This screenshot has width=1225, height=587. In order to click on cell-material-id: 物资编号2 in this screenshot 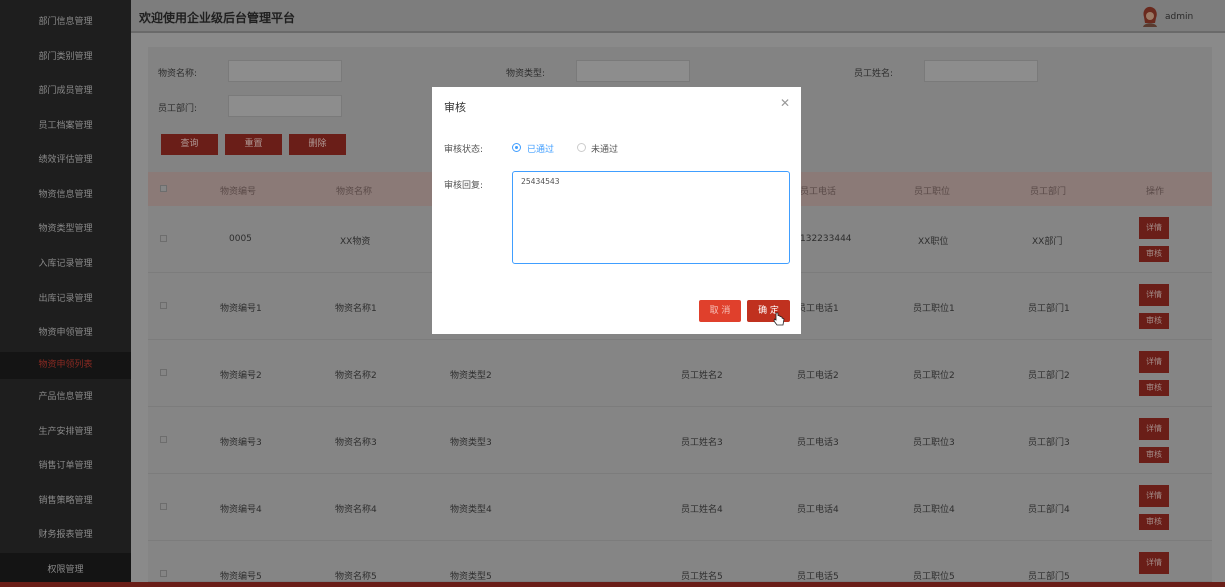, I will do `click(241, 376)`.